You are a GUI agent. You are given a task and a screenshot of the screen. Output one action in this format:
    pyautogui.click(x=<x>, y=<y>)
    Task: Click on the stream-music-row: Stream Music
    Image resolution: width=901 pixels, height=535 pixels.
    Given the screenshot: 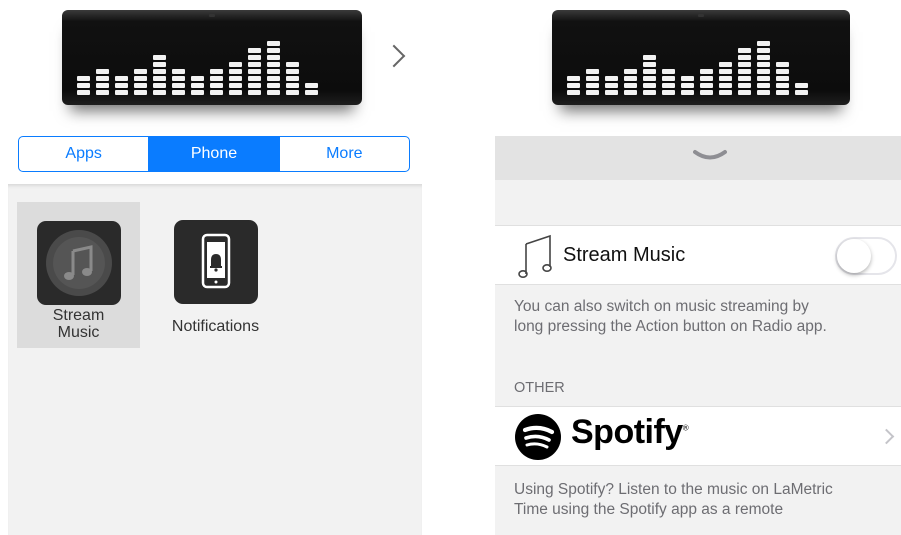 What is the action you would take?
    pyautogui.click(x=698, y=255)
    